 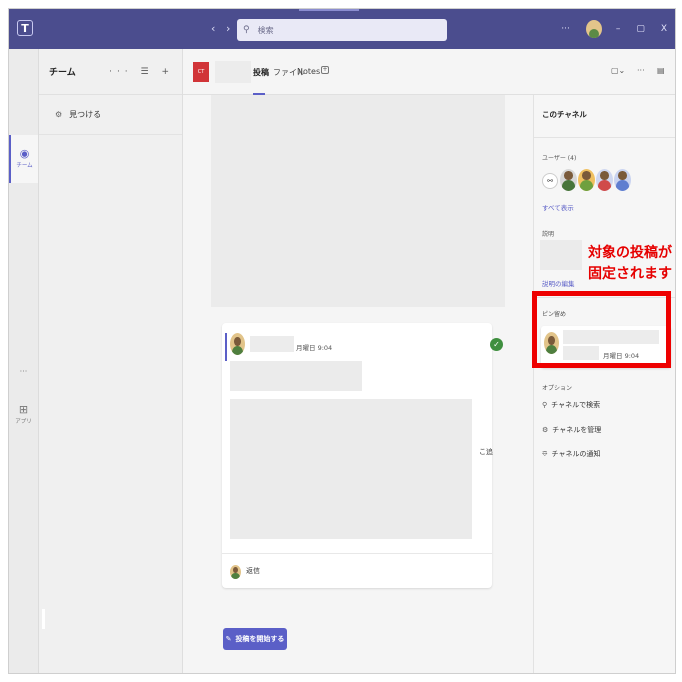 What do you see at coordinates (557, 388) in the screenshot?
I see `options-label: オプション` at bounding box center [557, 388].